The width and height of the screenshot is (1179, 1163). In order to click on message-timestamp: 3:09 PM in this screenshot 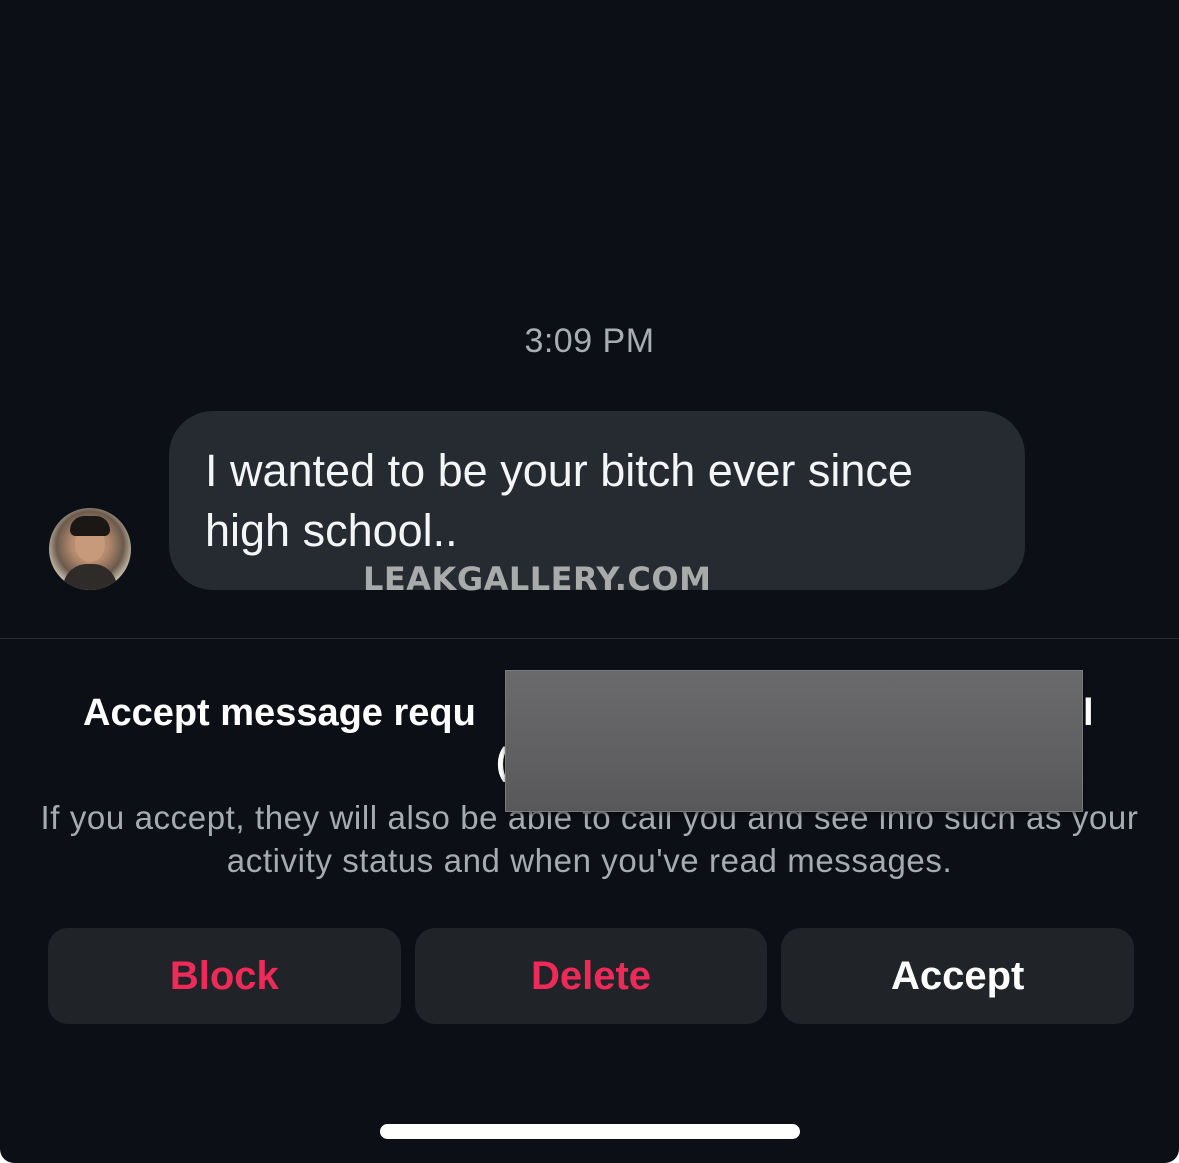, I will do `click(589, 341)`.